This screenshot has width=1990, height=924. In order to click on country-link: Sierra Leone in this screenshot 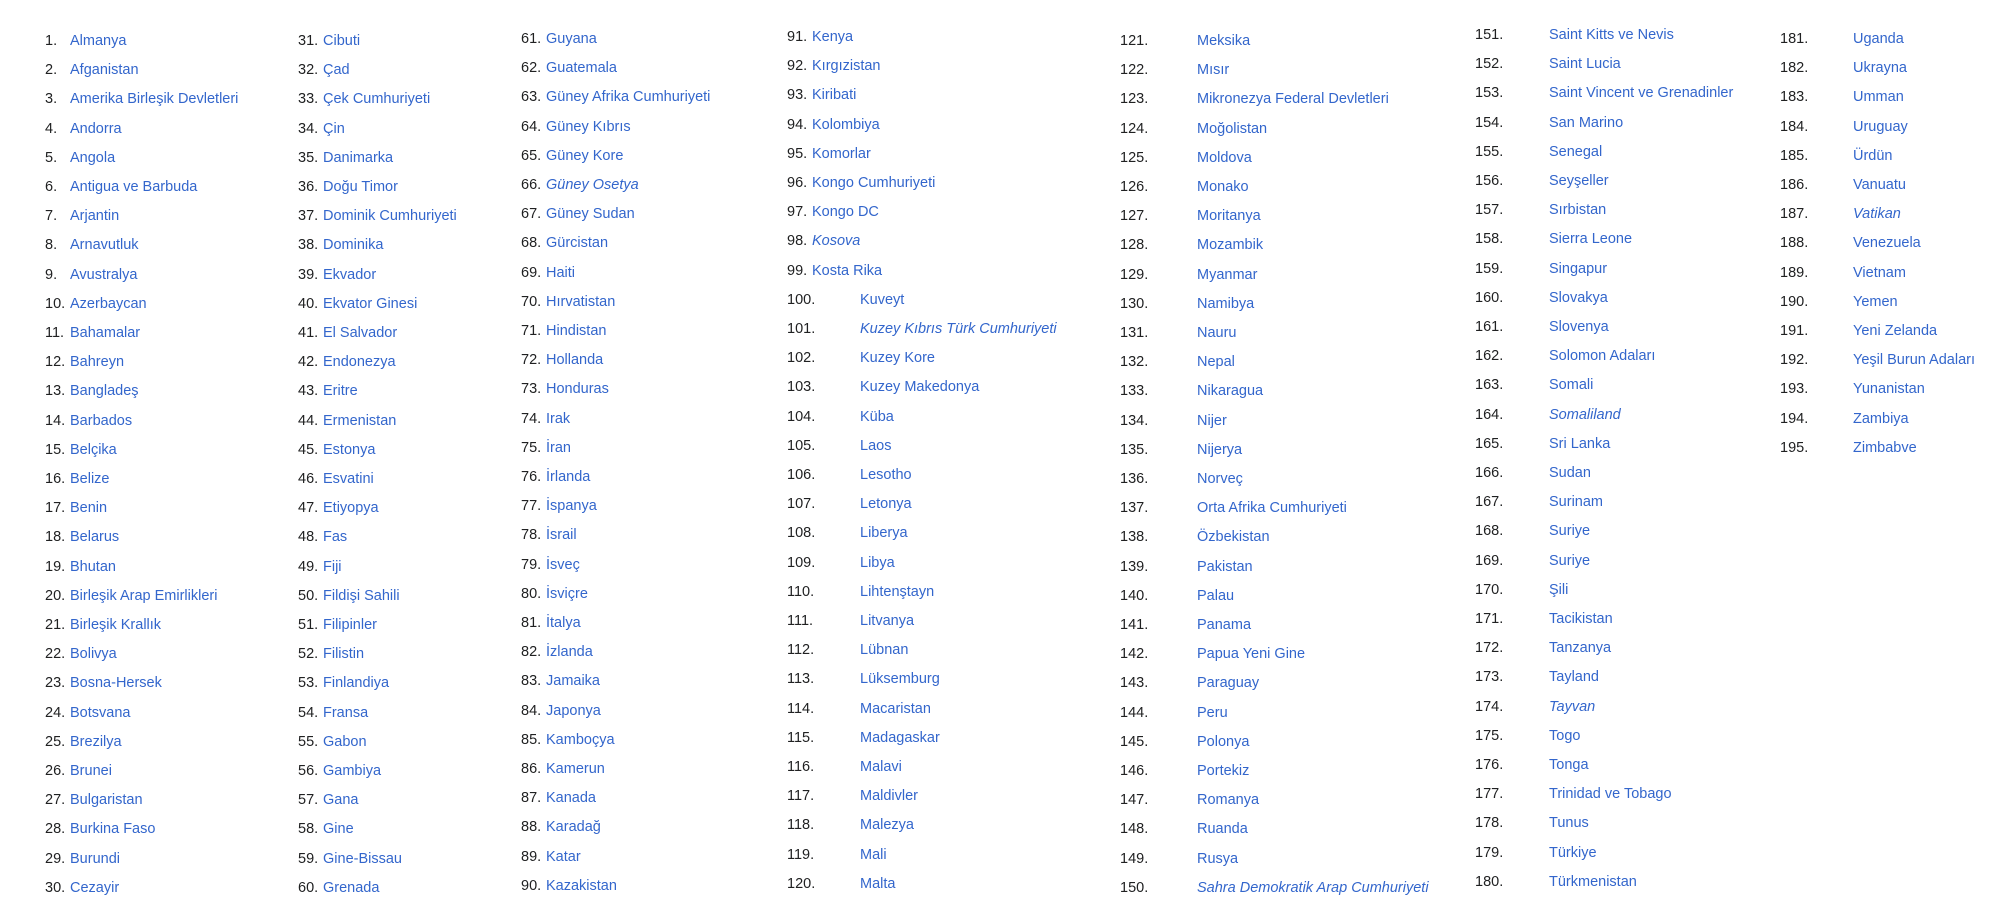, I will do `click(1590, 239)`.